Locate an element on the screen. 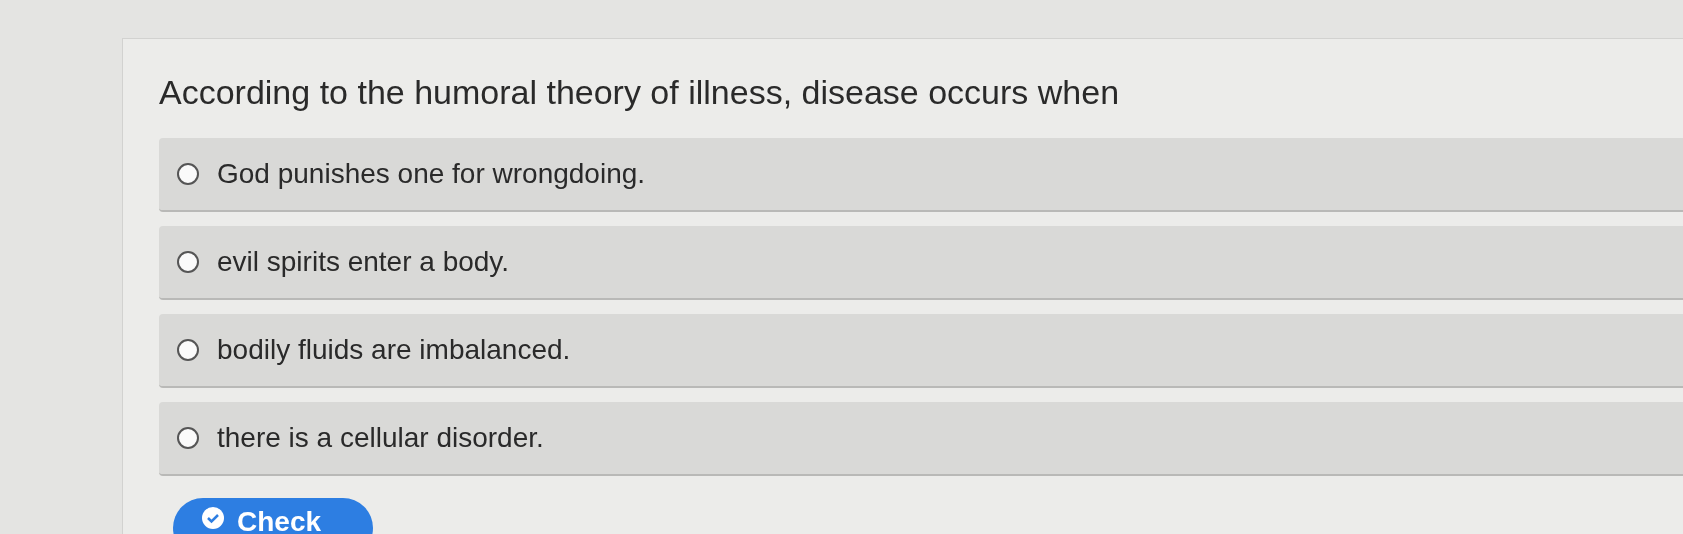 This screenshot has width=1683, height=534. check-button: Check is located at coordinates (273, 516).